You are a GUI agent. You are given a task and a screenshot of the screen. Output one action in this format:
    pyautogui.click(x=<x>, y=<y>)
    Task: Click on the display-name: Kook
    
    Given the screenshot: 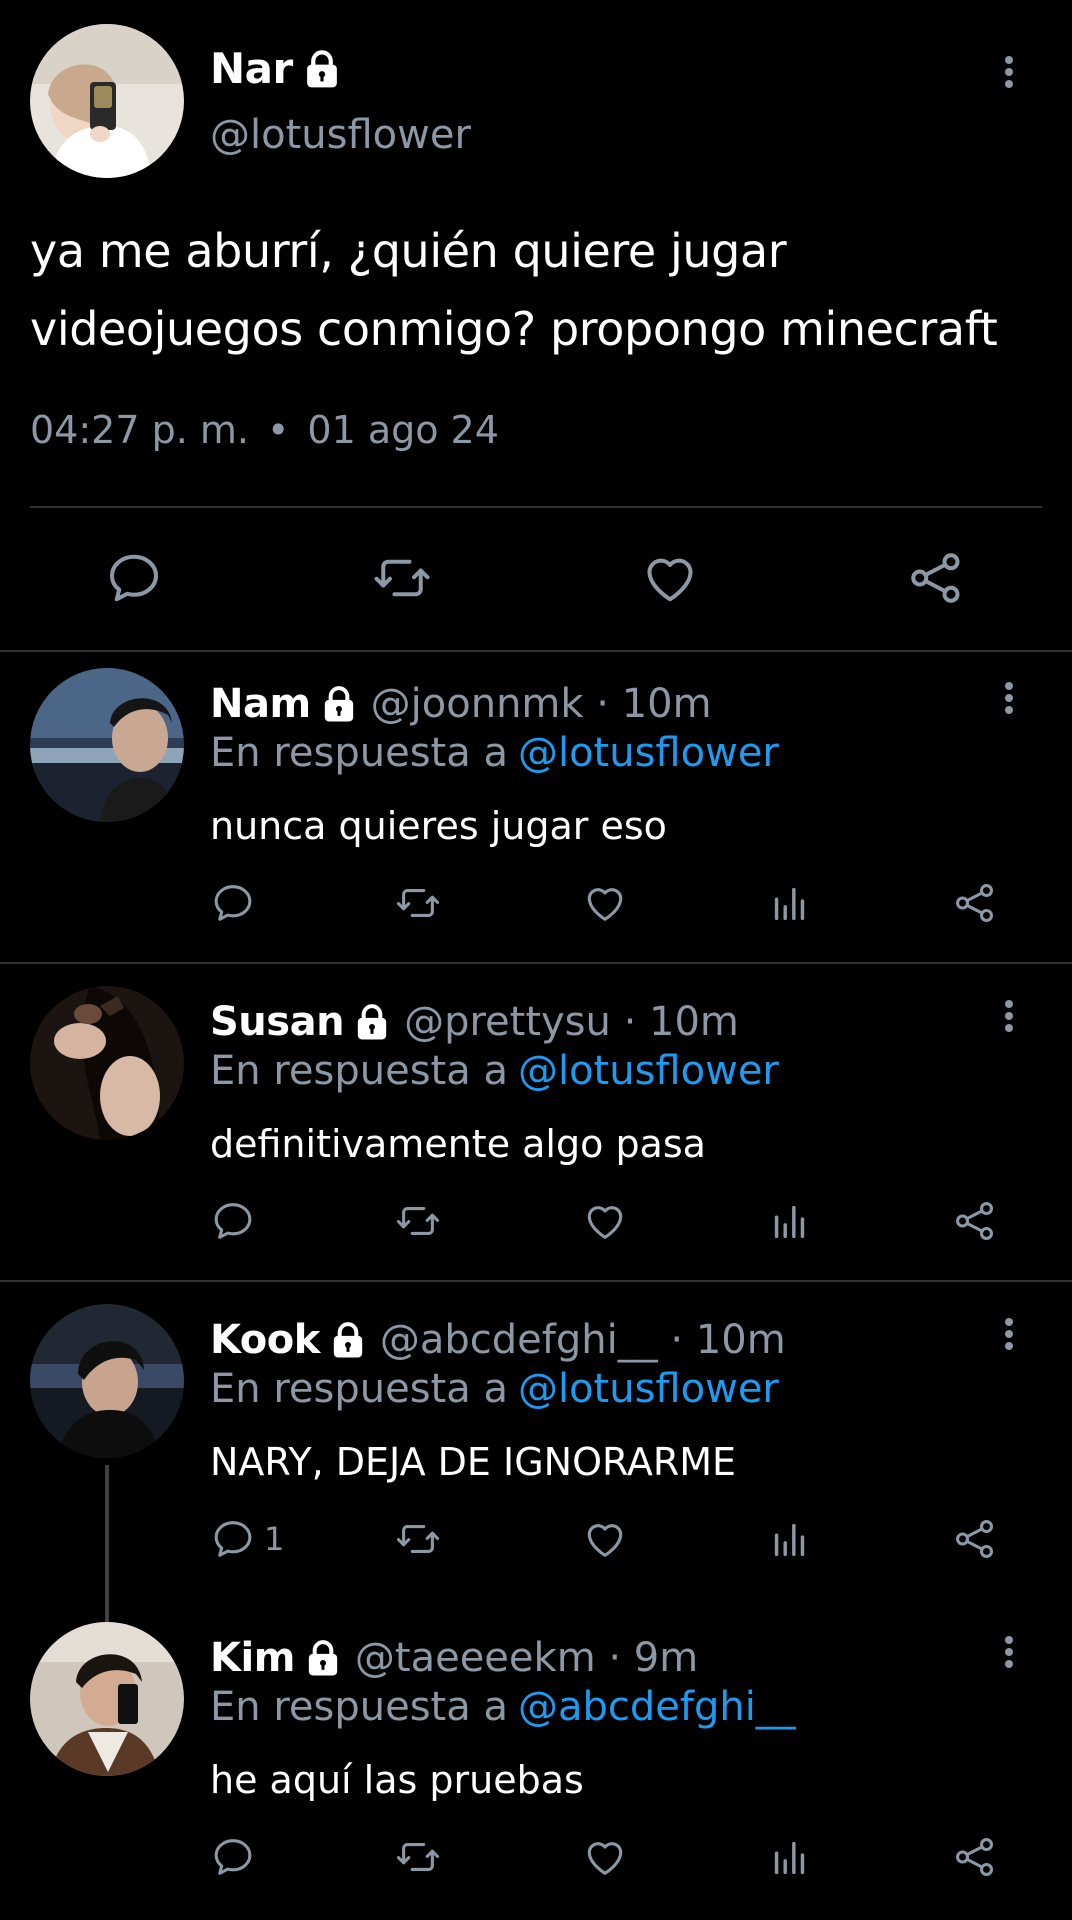 What is the action you would take?
    pyautogui.click(x=265, y=1340)
    